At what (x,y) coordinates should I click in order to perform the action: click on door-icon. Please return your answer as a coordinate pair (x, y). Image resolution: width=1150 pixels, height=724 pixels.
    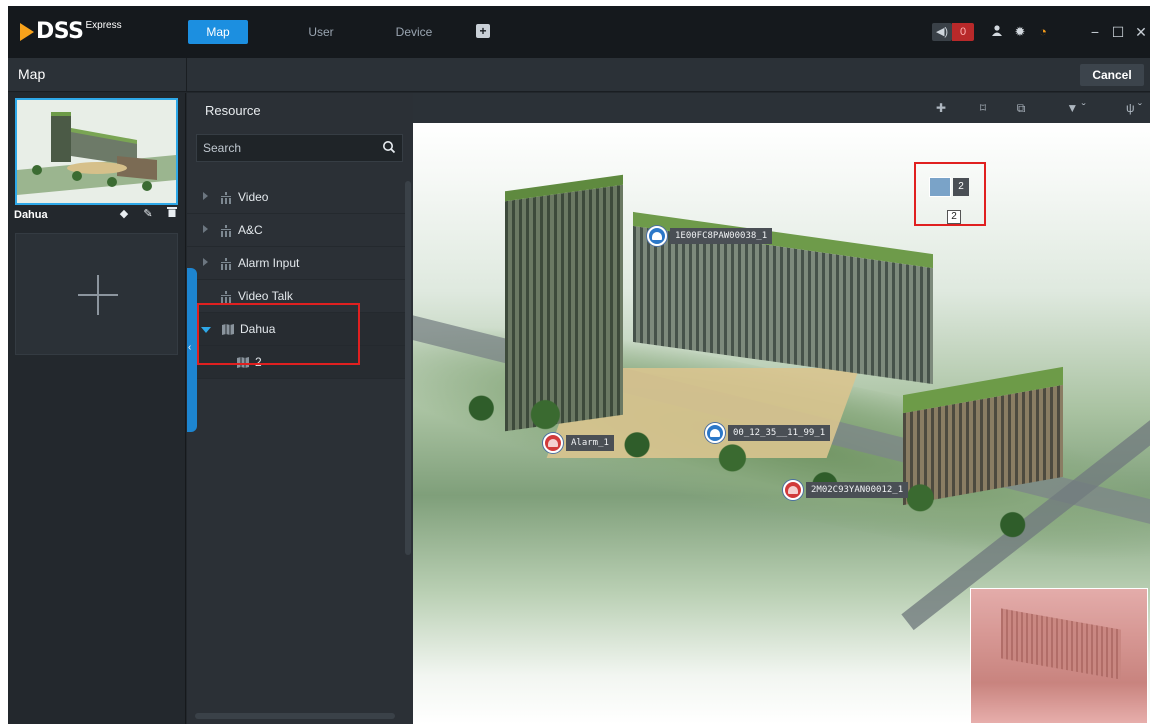
    Looking at the image, I should click on (715, 433).